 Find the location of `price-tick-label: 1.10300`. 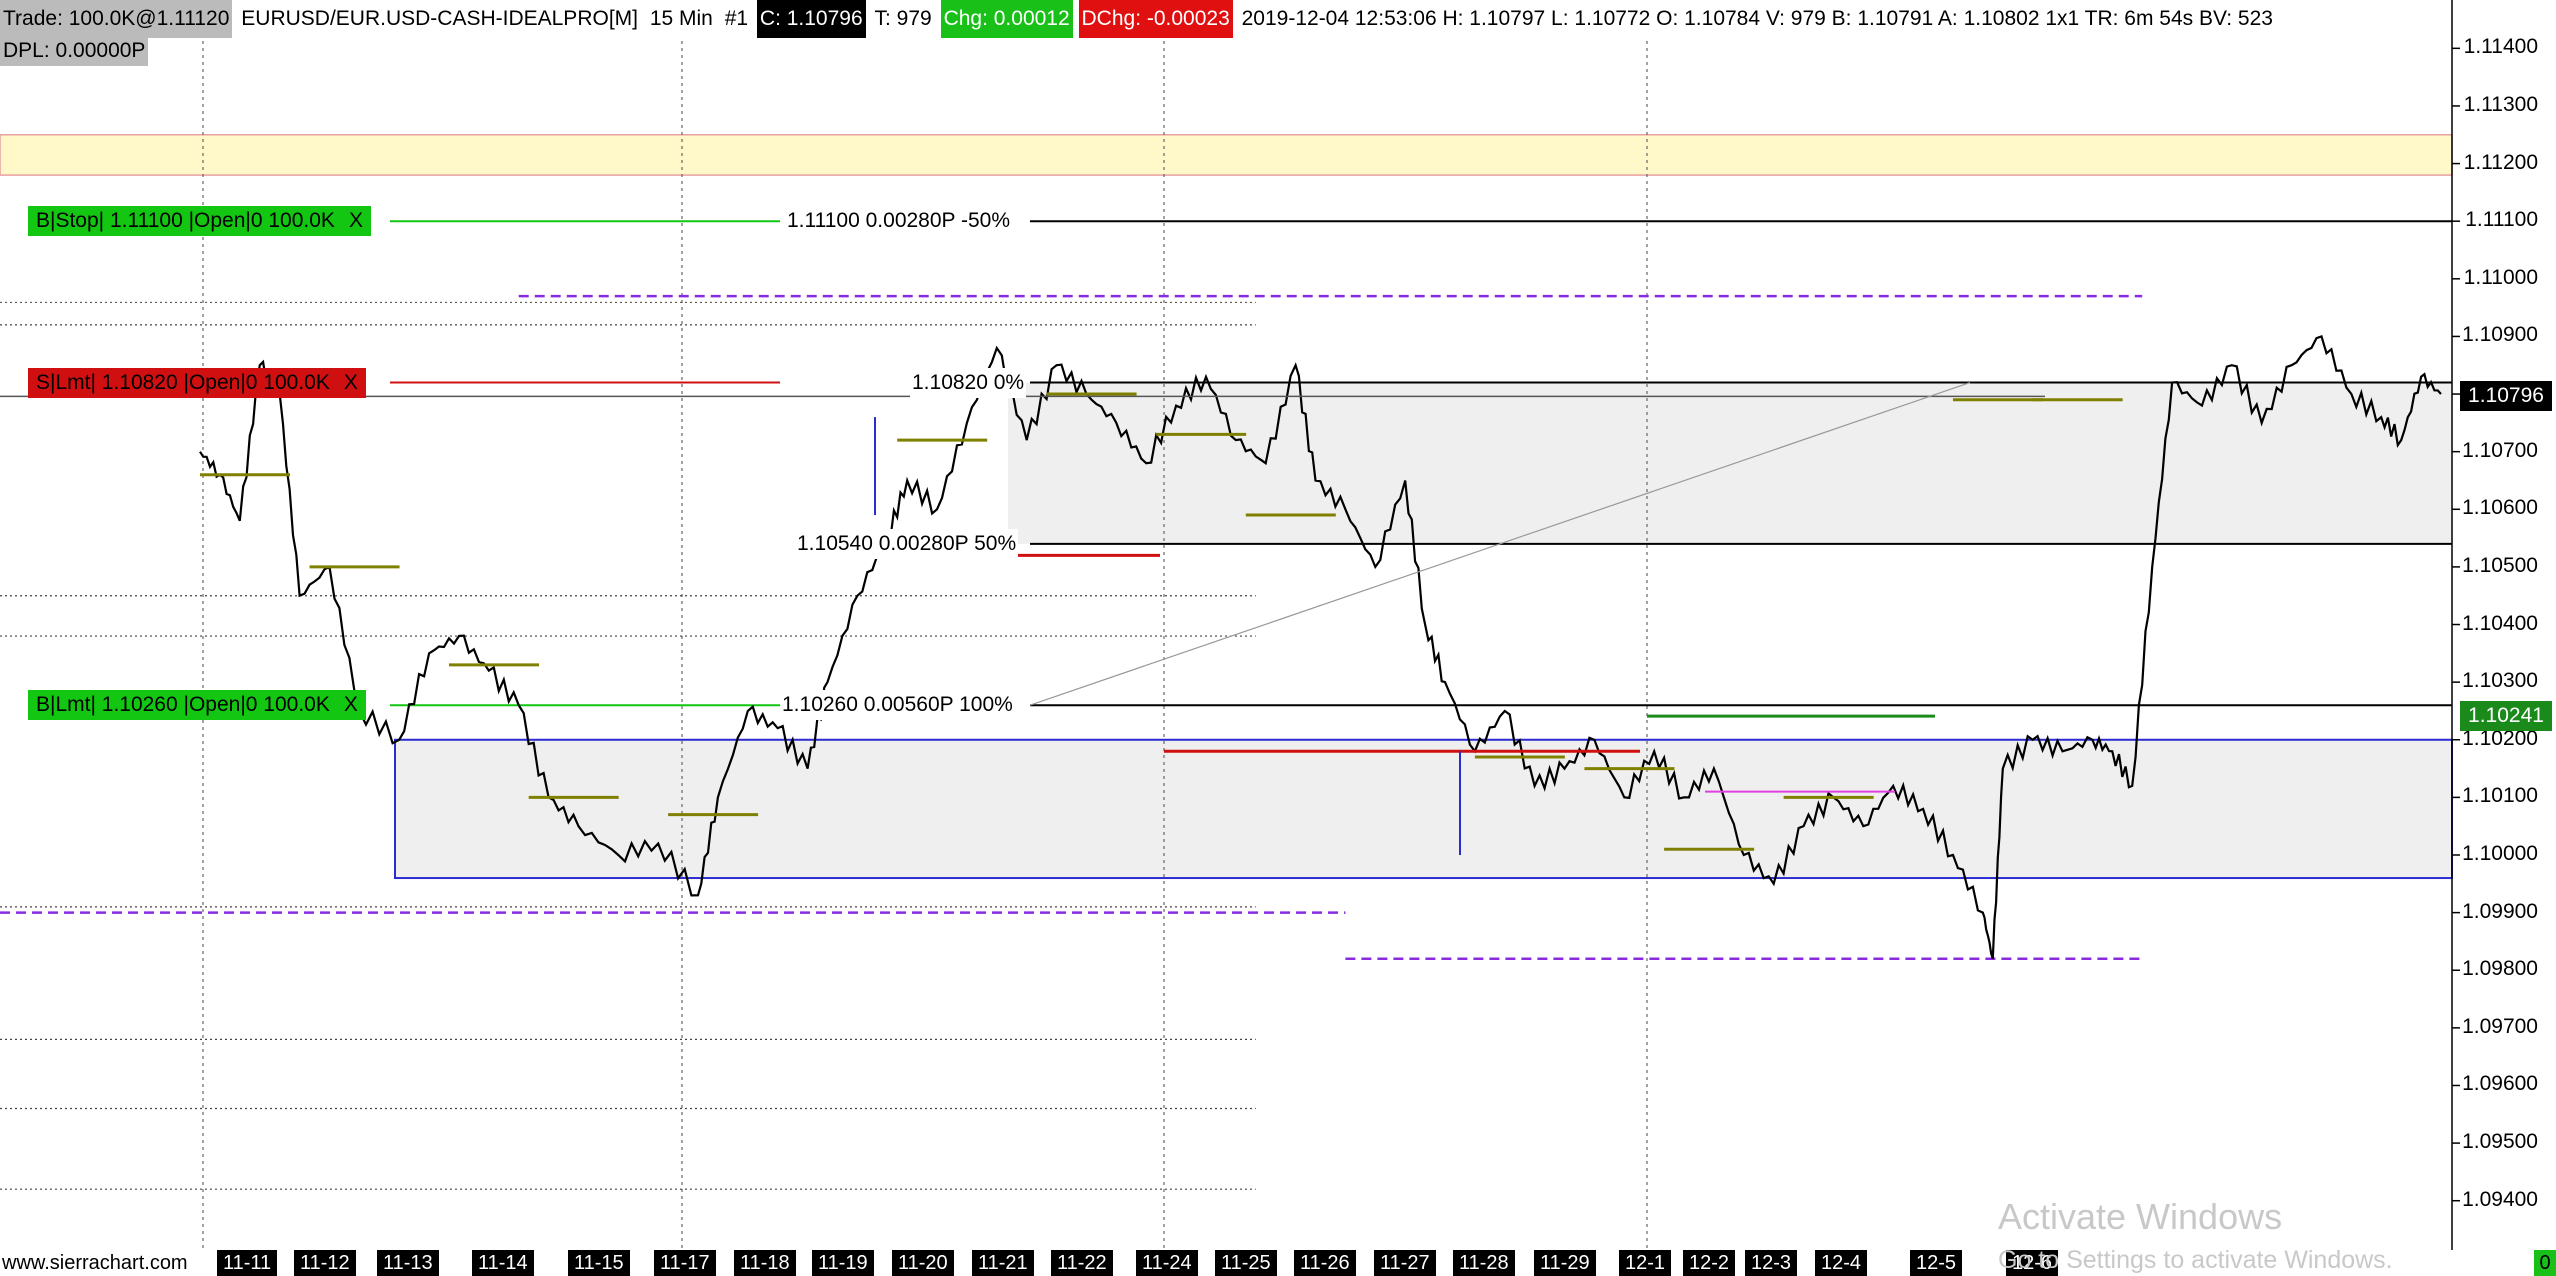

price-tick-label: 1.10300 is located at coordinates (2500, 681).